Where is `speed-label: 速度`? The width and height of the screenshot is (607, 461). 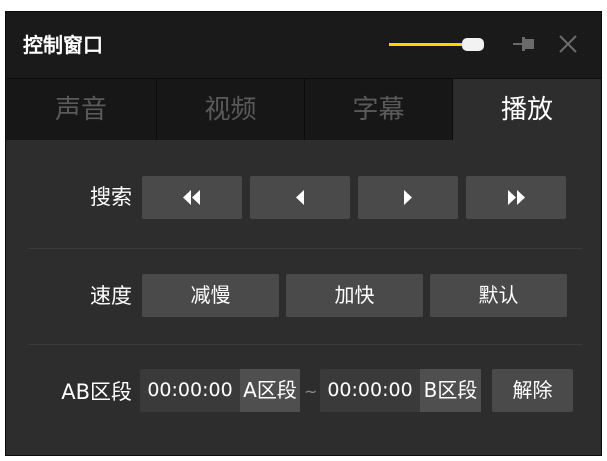 speed-label: 速度 is located at coordinates (111, 296).